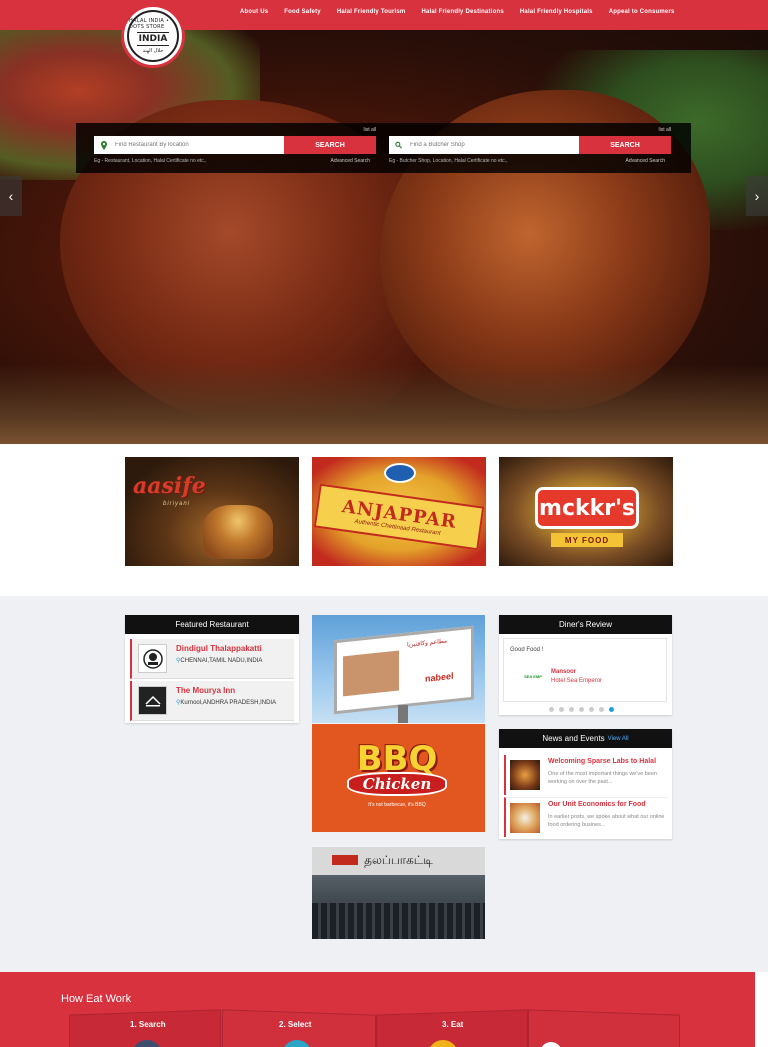 The image size is (768, 1047). I want to click on news-item-title: Welcoming Sparse Labs to Halal, so click(602, 761).